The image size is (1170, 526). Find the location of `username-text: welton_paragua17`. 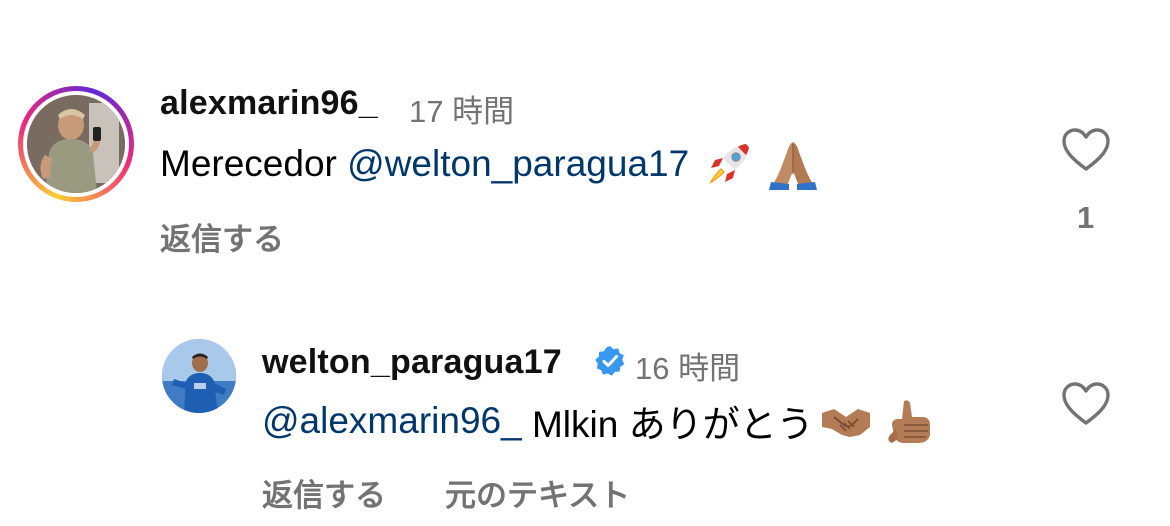

username-text: welton_paragua17 is located at coordinates (412, 362).